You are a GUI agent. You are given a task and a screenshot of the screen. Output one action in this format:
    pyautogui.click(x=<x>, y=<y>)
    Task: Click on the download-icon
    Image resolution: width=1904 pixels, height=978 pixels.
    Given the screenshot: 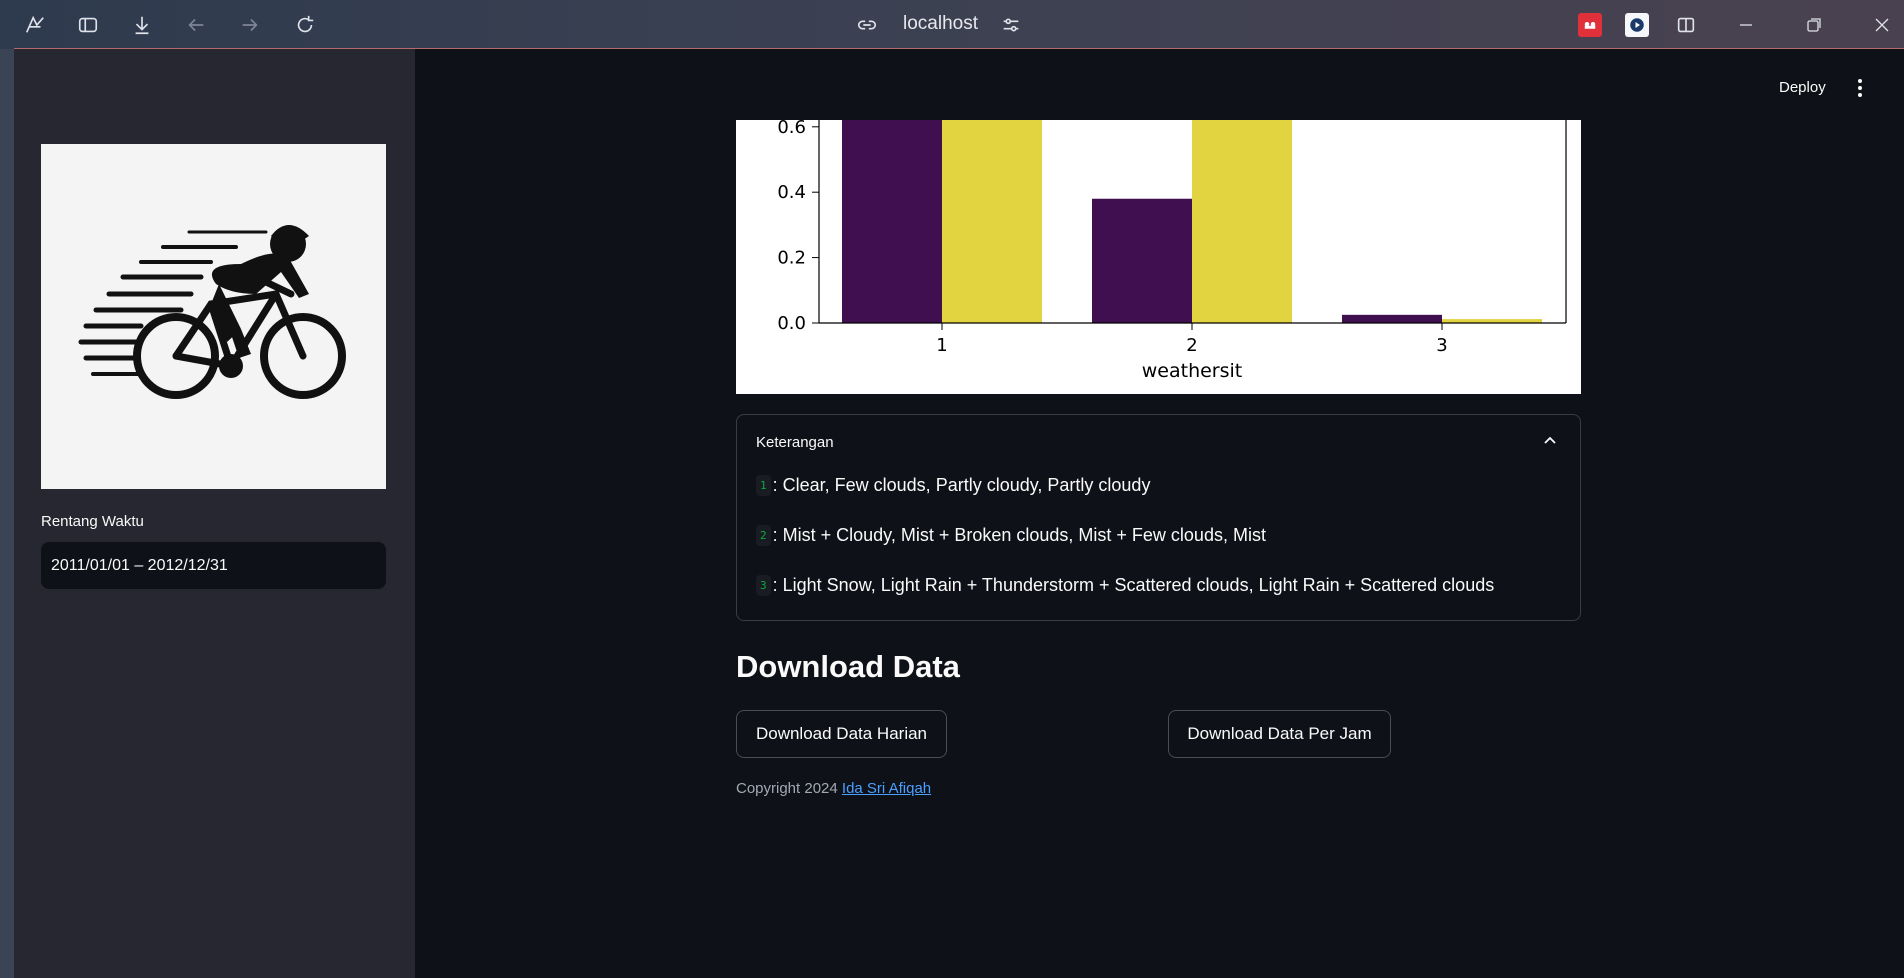 What is the action you would take?
    pyautogui.click(x=142, y=25)
    